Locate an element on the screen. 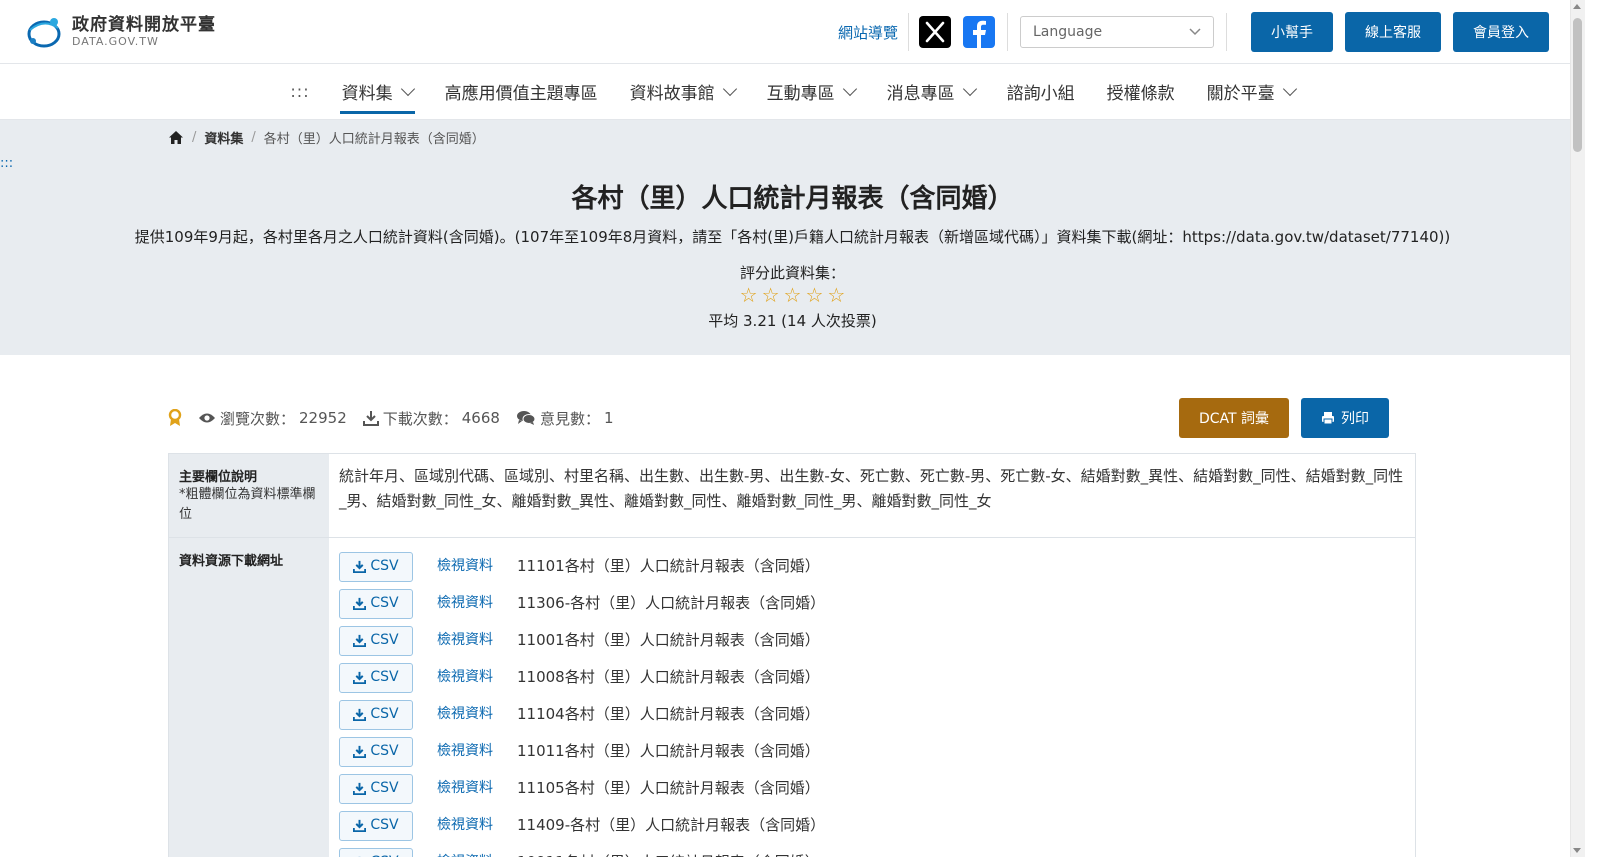 Image resolution: width=1600 pixels, height=857 pixels. nav-label: 關於平臺 is located at coordinates (1240, 94).